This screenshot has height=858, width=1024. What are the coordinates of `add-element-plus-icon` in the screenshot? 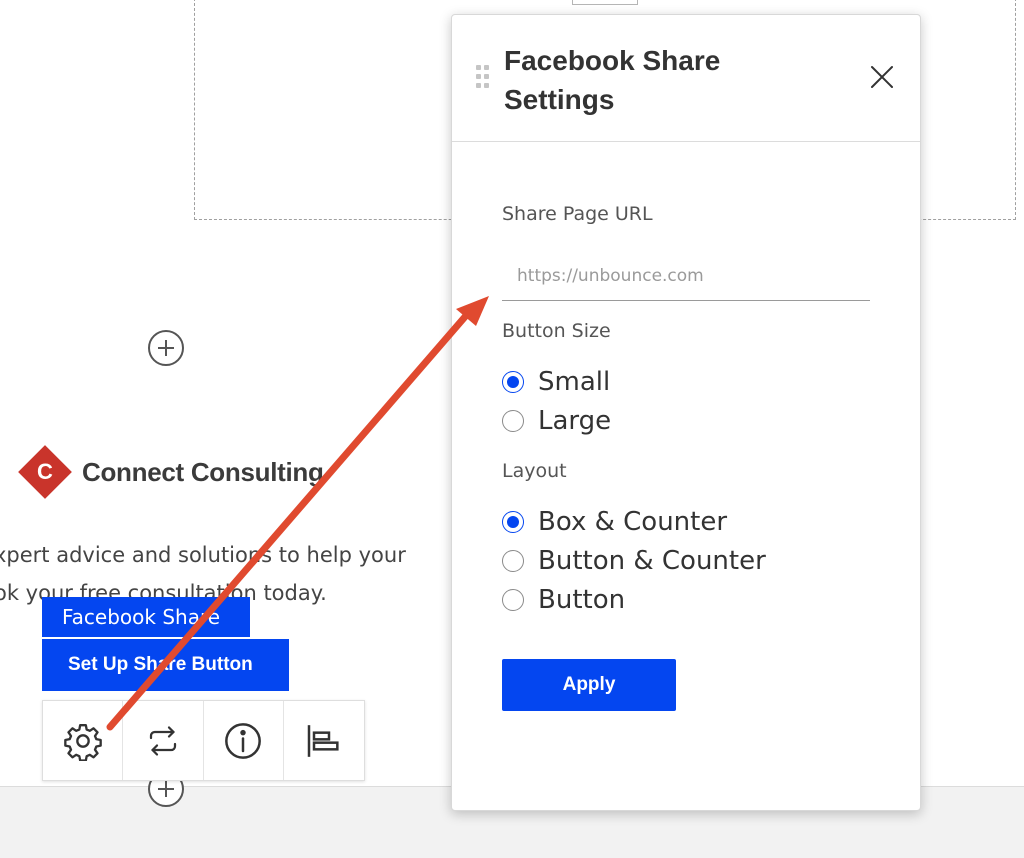 It's located at (166, 348).